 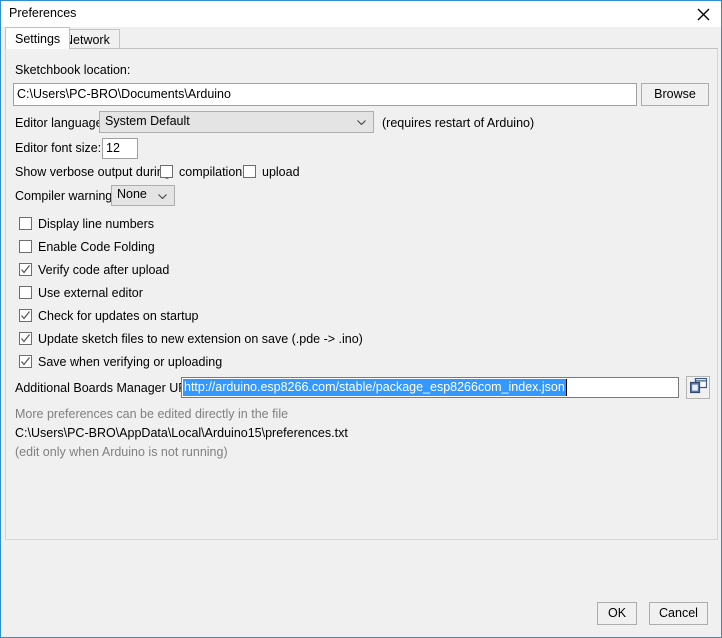 I want to click on cancel-button: Cancel, so click(x=678, y=613).